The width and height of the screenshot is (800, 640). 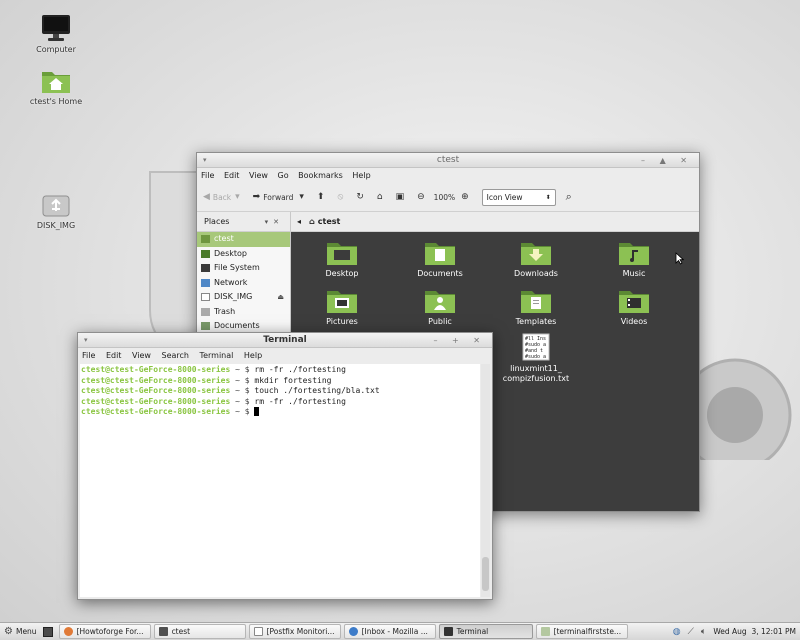 I want to click on window-controls: – ▲ ✕, so click(x=667, y=160).